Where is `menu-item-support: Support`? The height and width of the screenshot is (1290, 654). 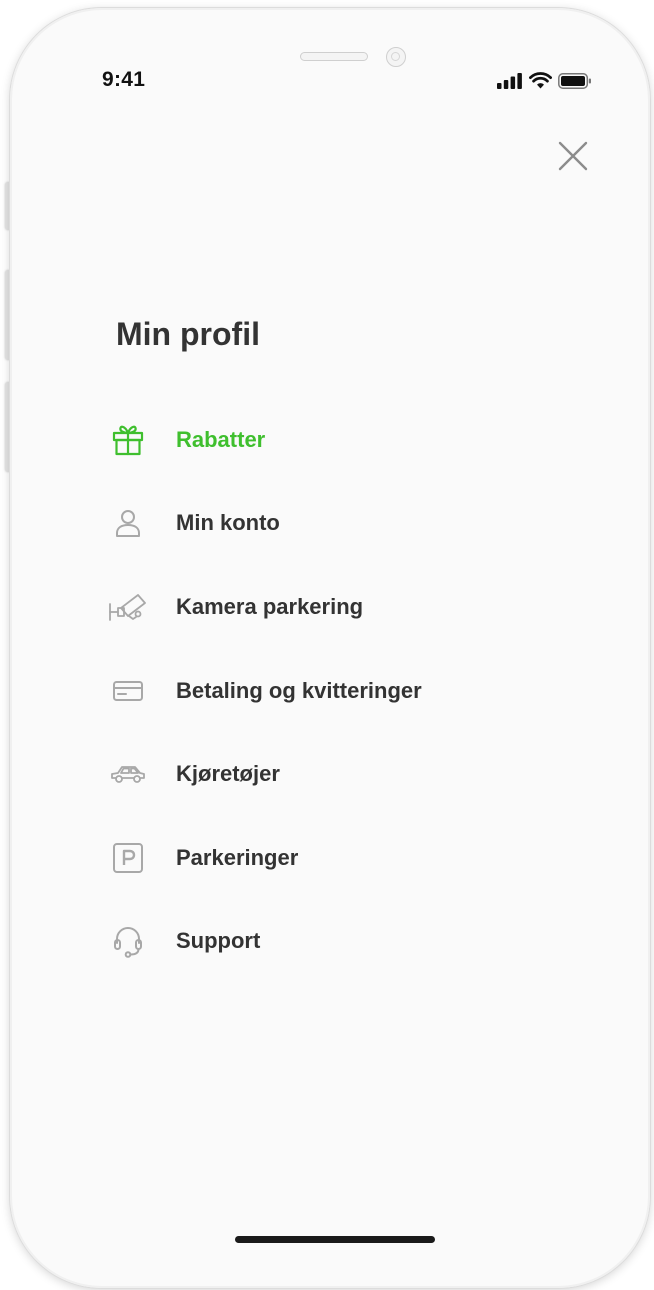 menu-item-support: Support is located at coordinates (346, 942).